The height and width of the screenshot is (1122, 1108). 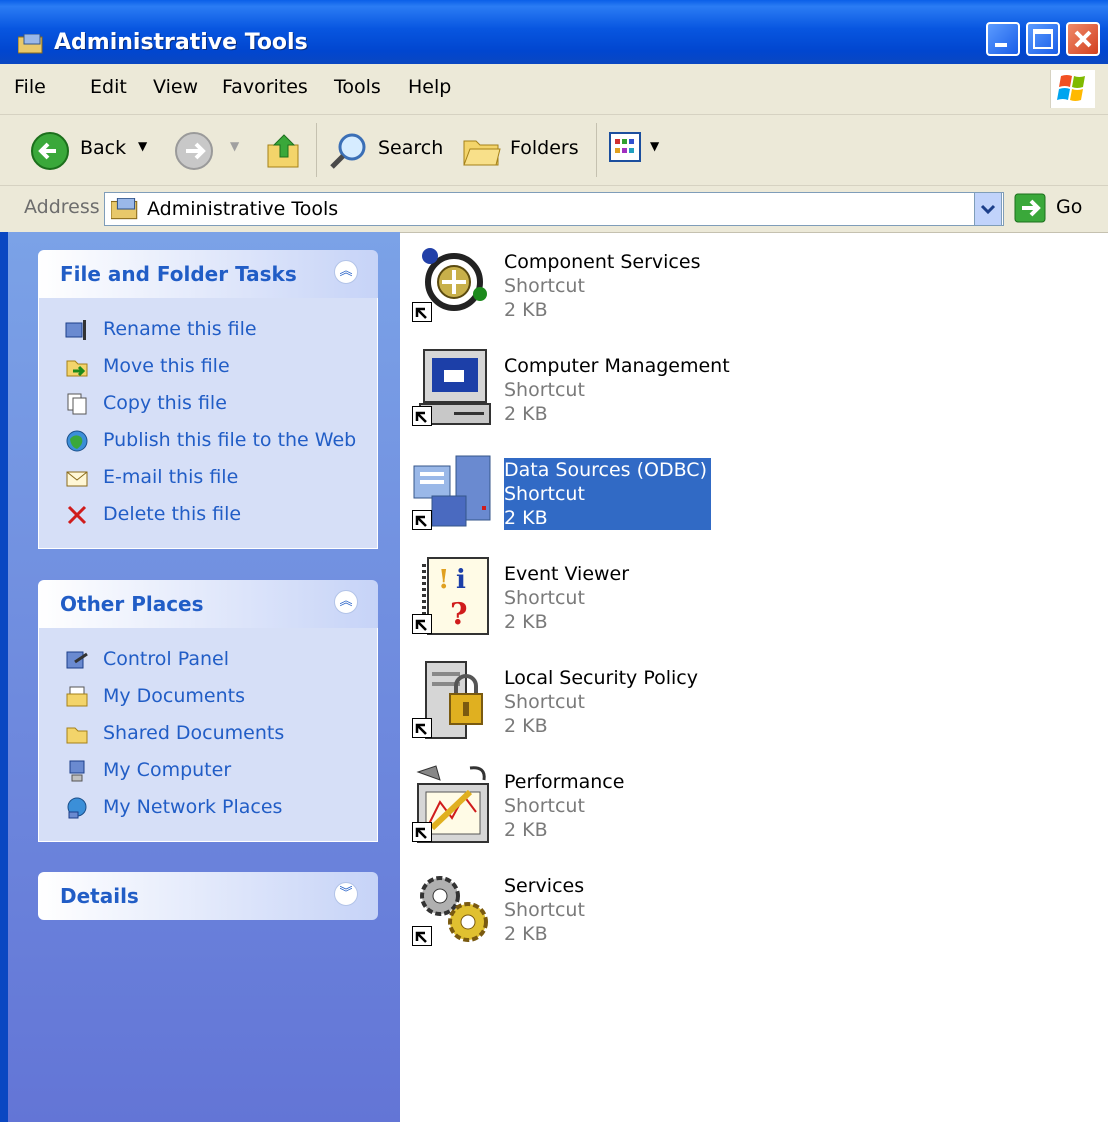 What do you see at coordinates (522, 150) in the screenshot?
I see `folders-button: Folders` at bounding box center [522, 150].